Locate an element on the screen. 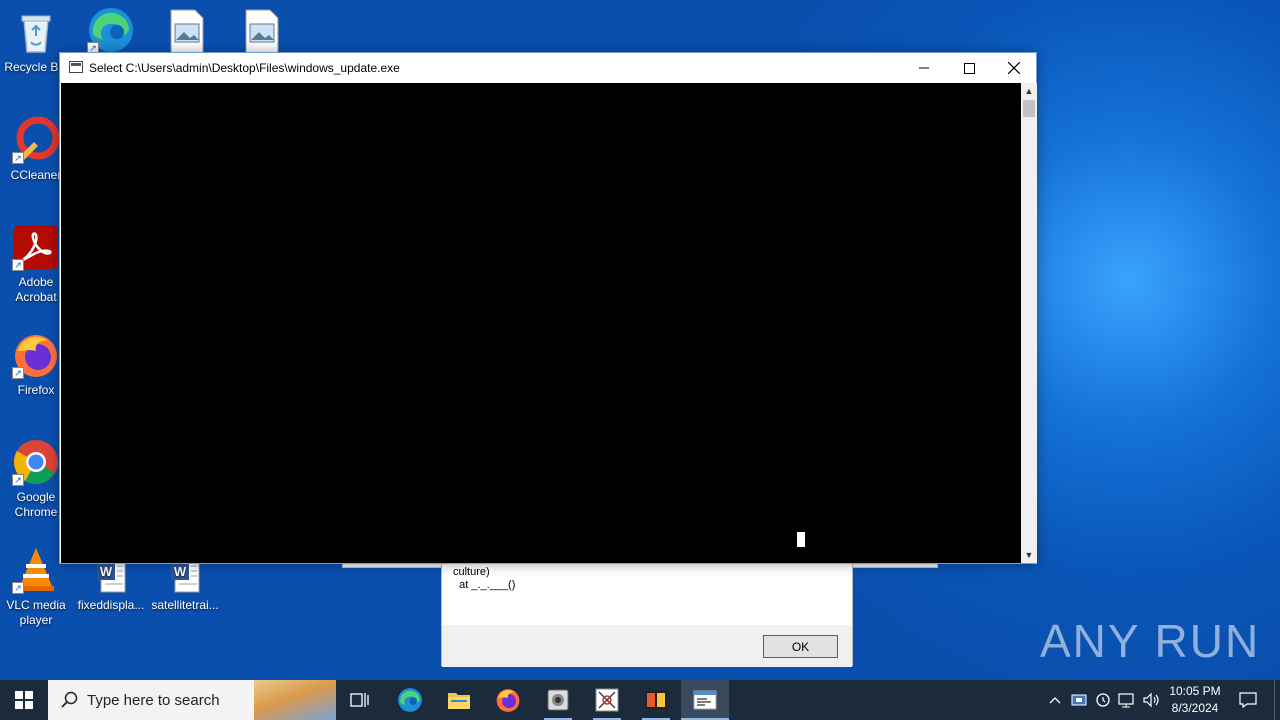 This screenshot has width=1280, height=720. error-dialog: culture) at _._.___() OK is located at coordinates (647, 614).